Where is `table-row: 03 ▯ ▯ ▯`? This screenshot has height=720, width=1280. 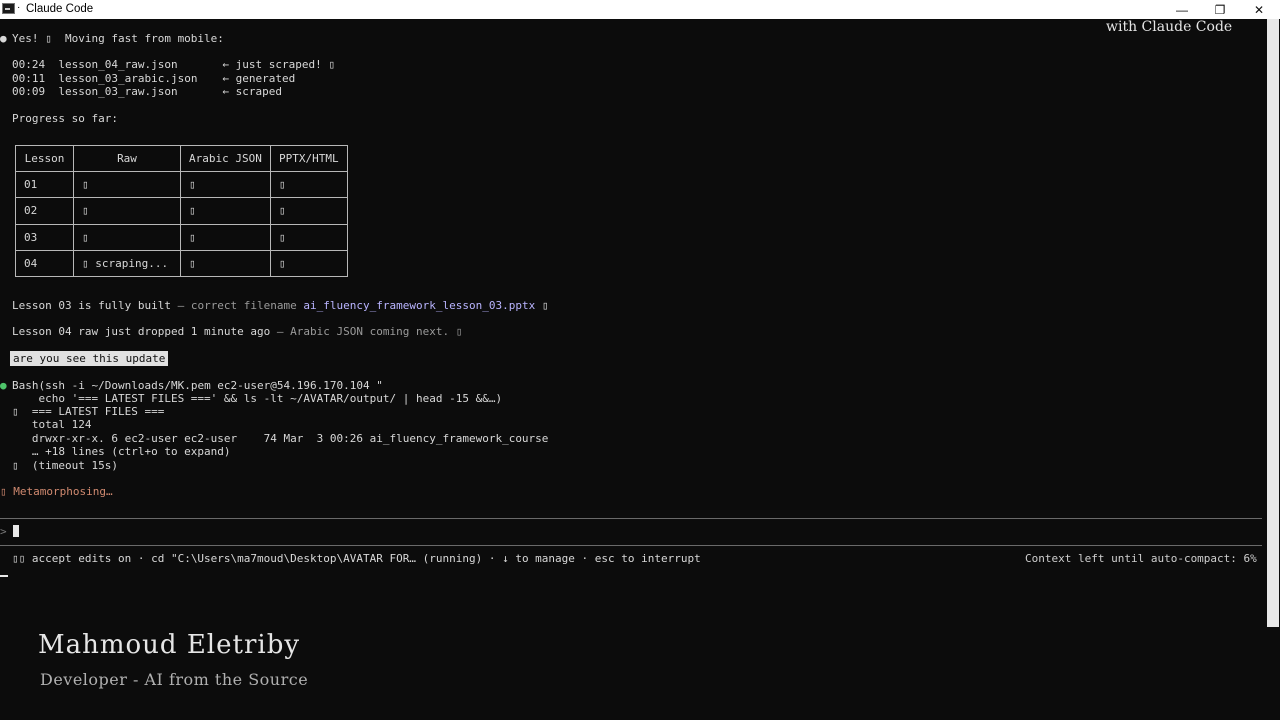
table-row: 03 ▯ ▯ ▯ is located at coordinates (181, 237).